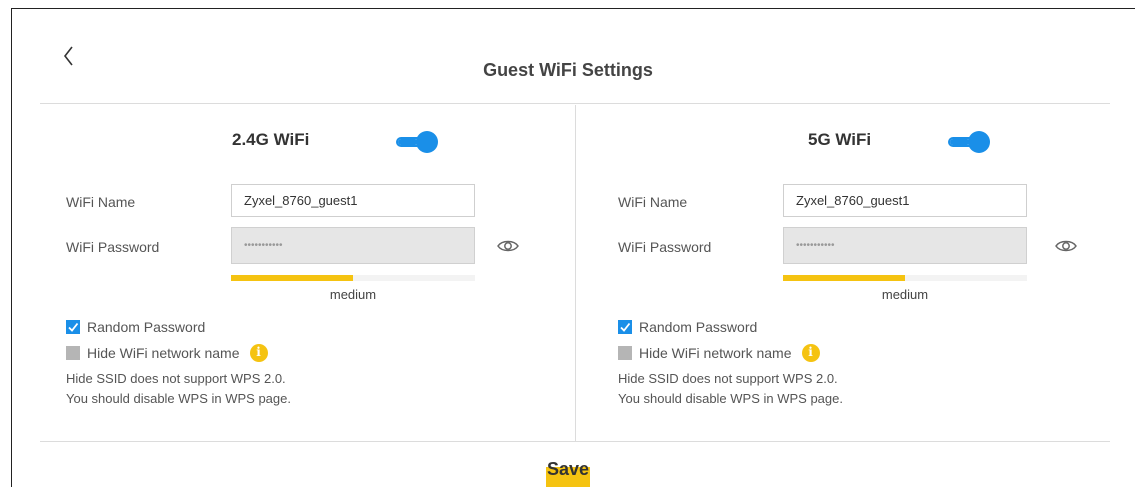  I want to click on panel-divider, so click(575, 273).